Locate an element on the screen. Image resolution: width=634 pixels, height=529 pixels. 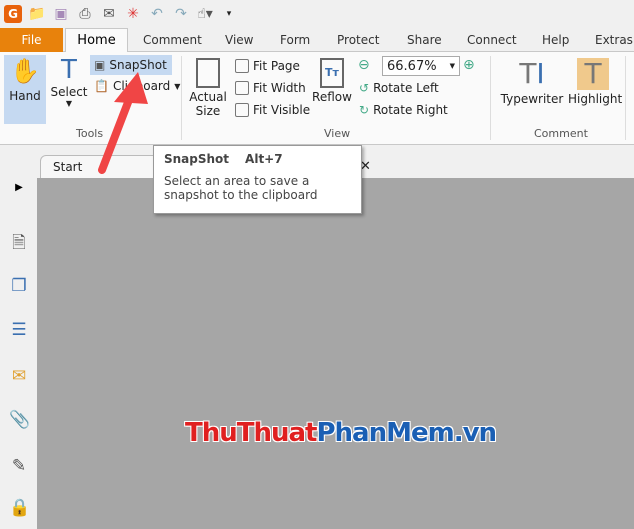
thumbnails-icon: ❐ is located at coordinates (19, 286).